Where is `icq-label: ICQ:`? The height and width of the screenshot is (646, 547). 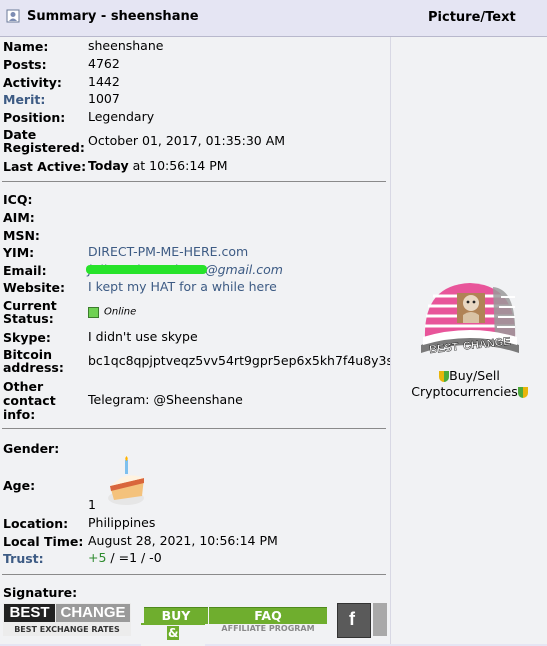
icq-label: ICQ: is located at coordinates (18, 199).